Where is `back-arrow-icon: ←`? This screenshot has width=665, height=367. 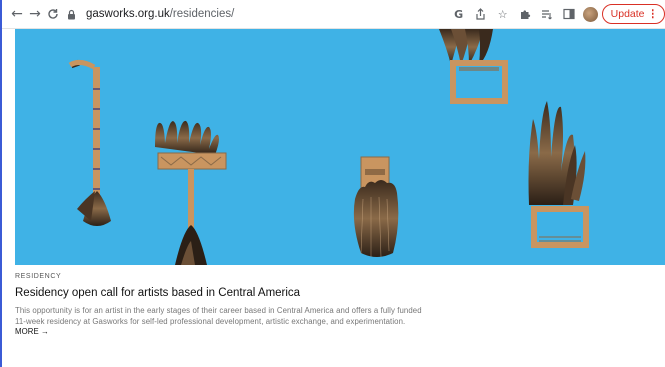
back-arrow-icon: ← is located at coordinates (17, 14).